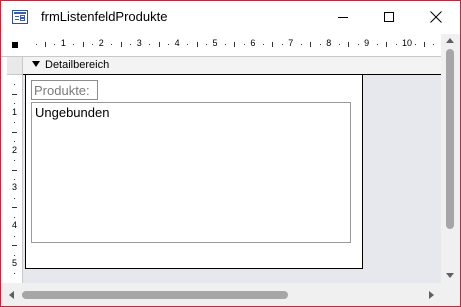  I want to click on scroll-right-icon, so click(431, 295).